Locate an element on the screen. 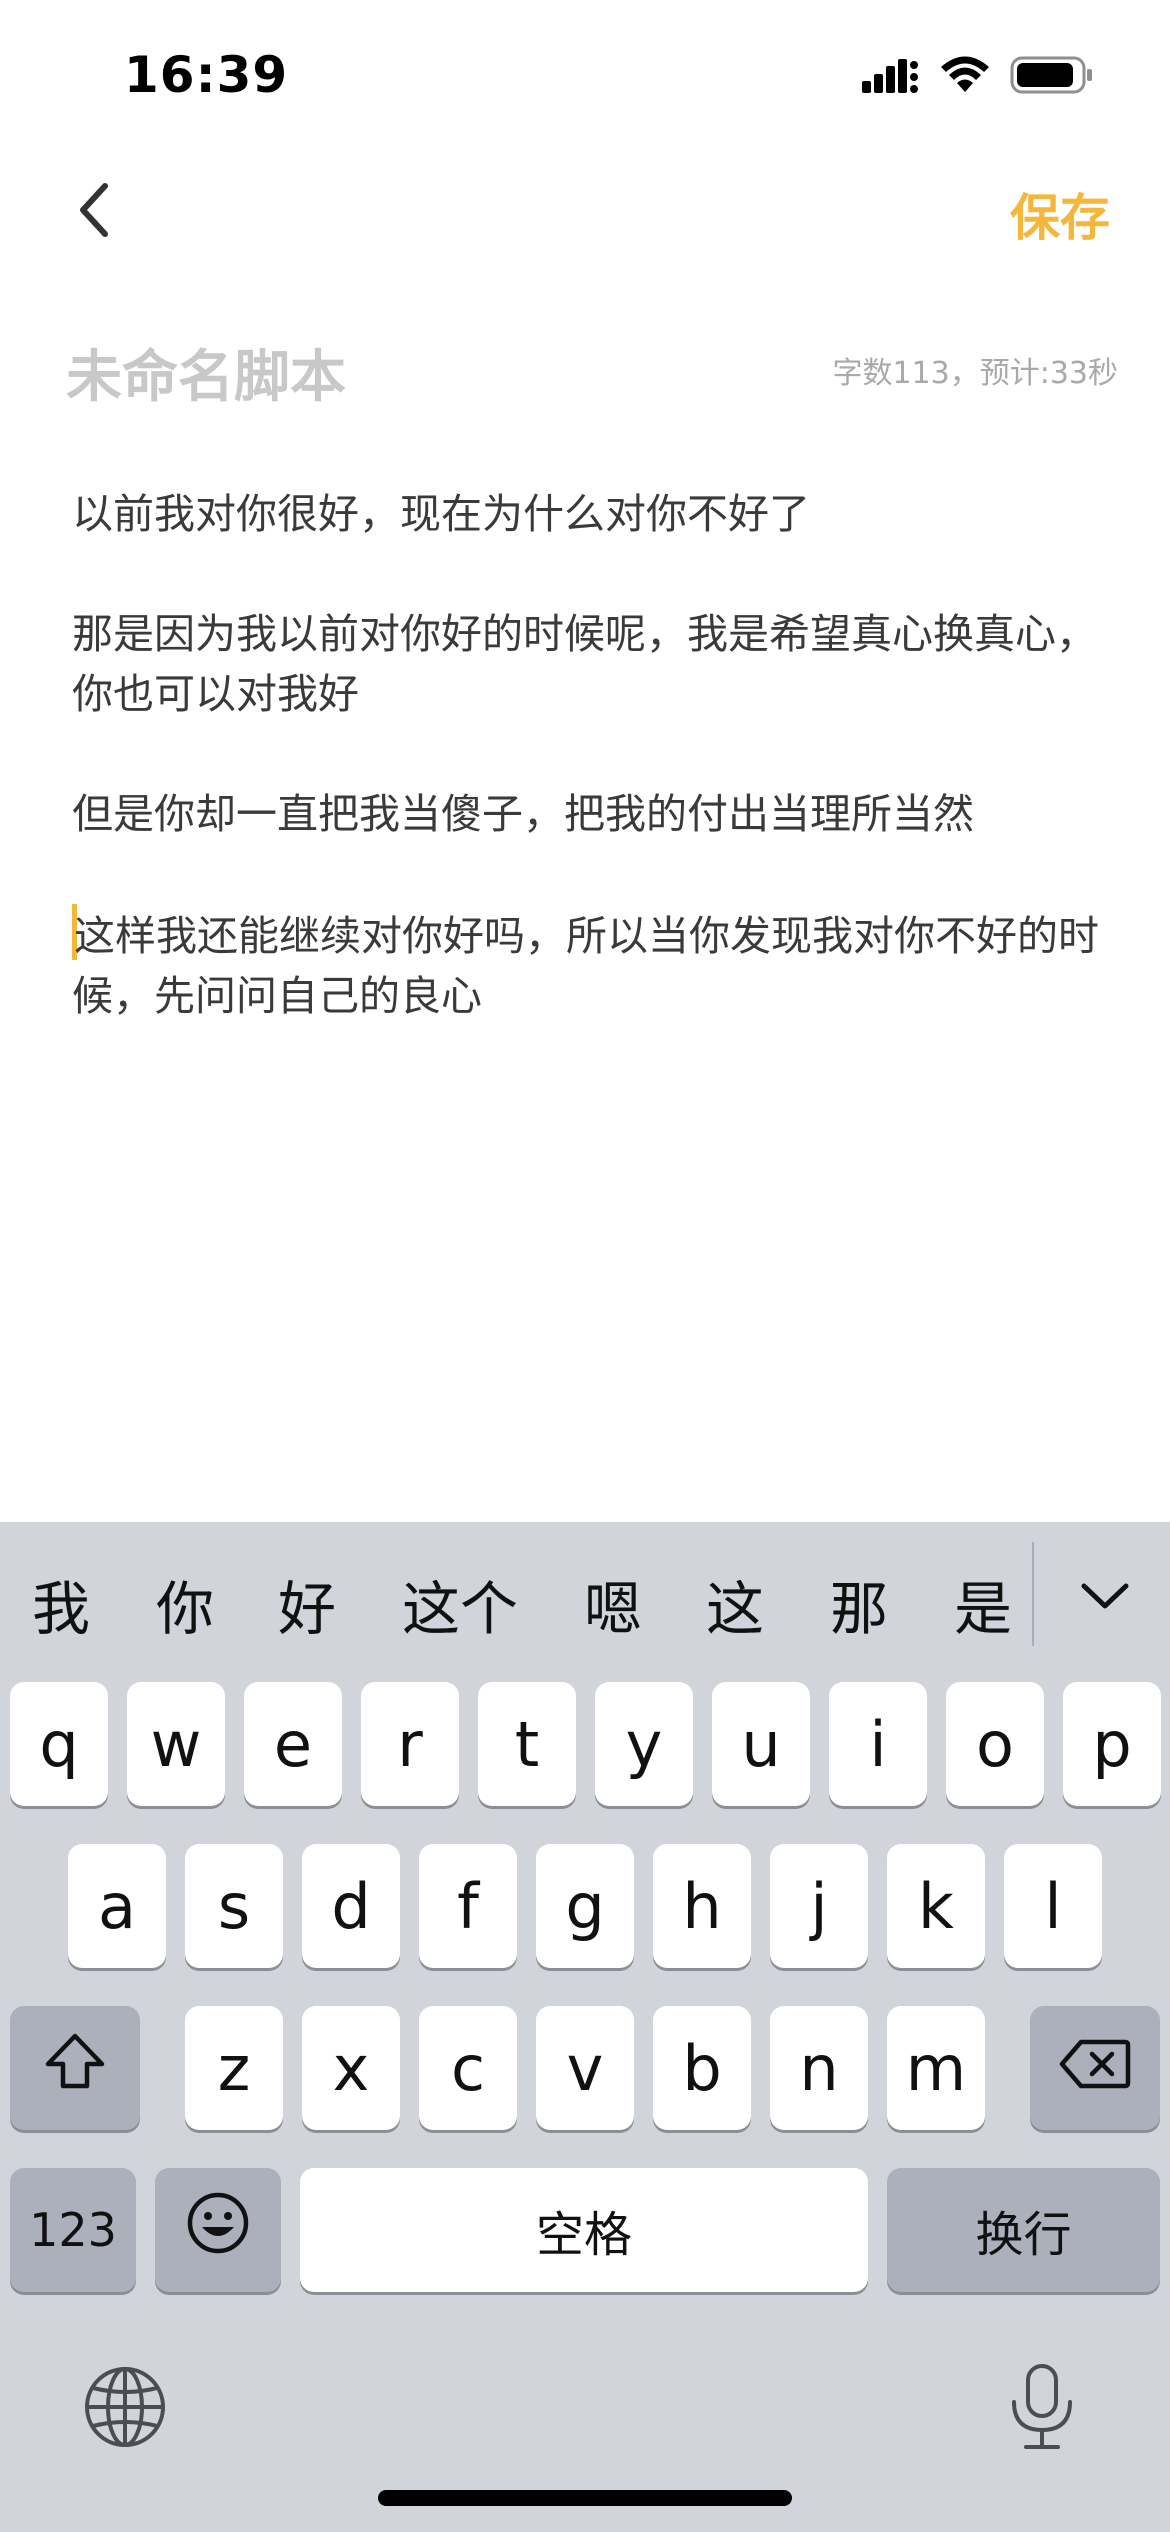 This screenshot has height=2532, width=1170. globe-button is located at coordinates (125, 2409).